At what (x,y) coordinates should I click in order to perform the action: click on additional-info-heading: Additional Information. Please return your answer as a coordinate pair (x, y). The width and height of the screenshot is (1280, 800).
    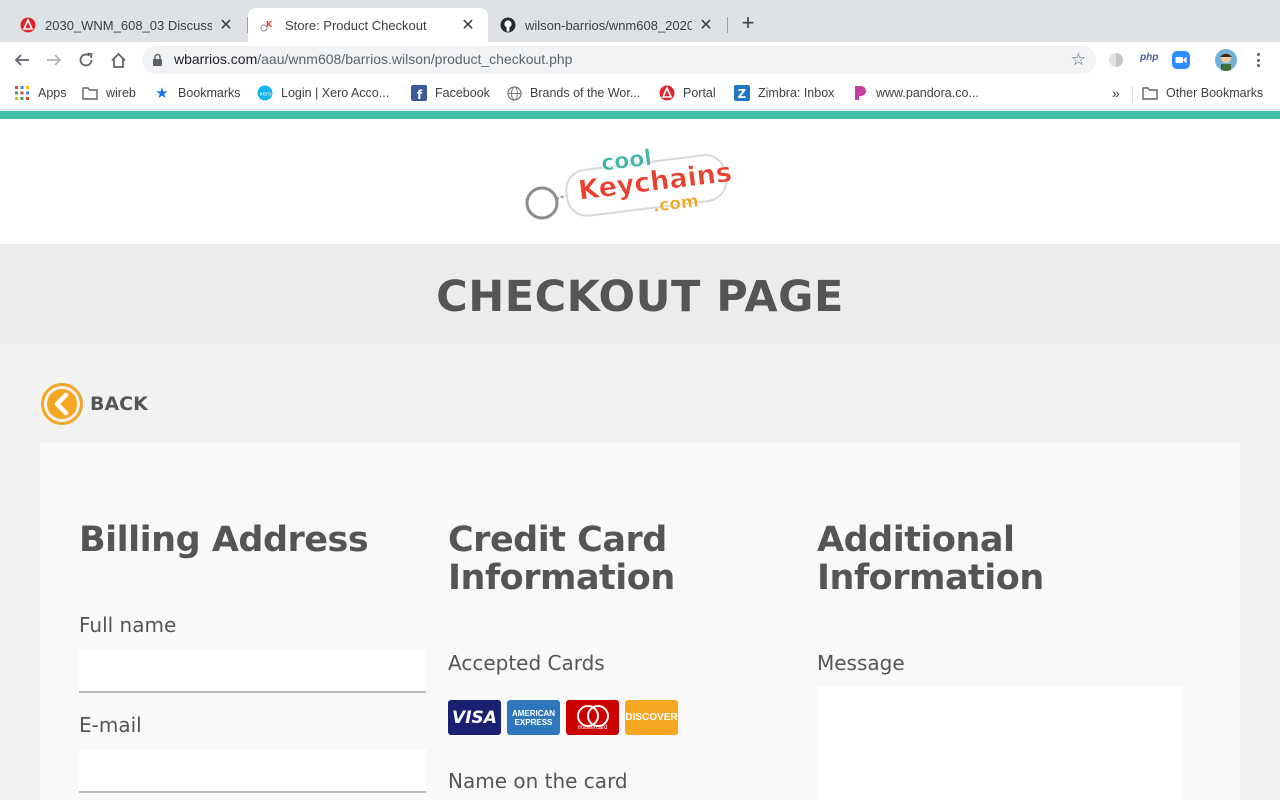
    Looking at the image, I should click on (1000, 559).